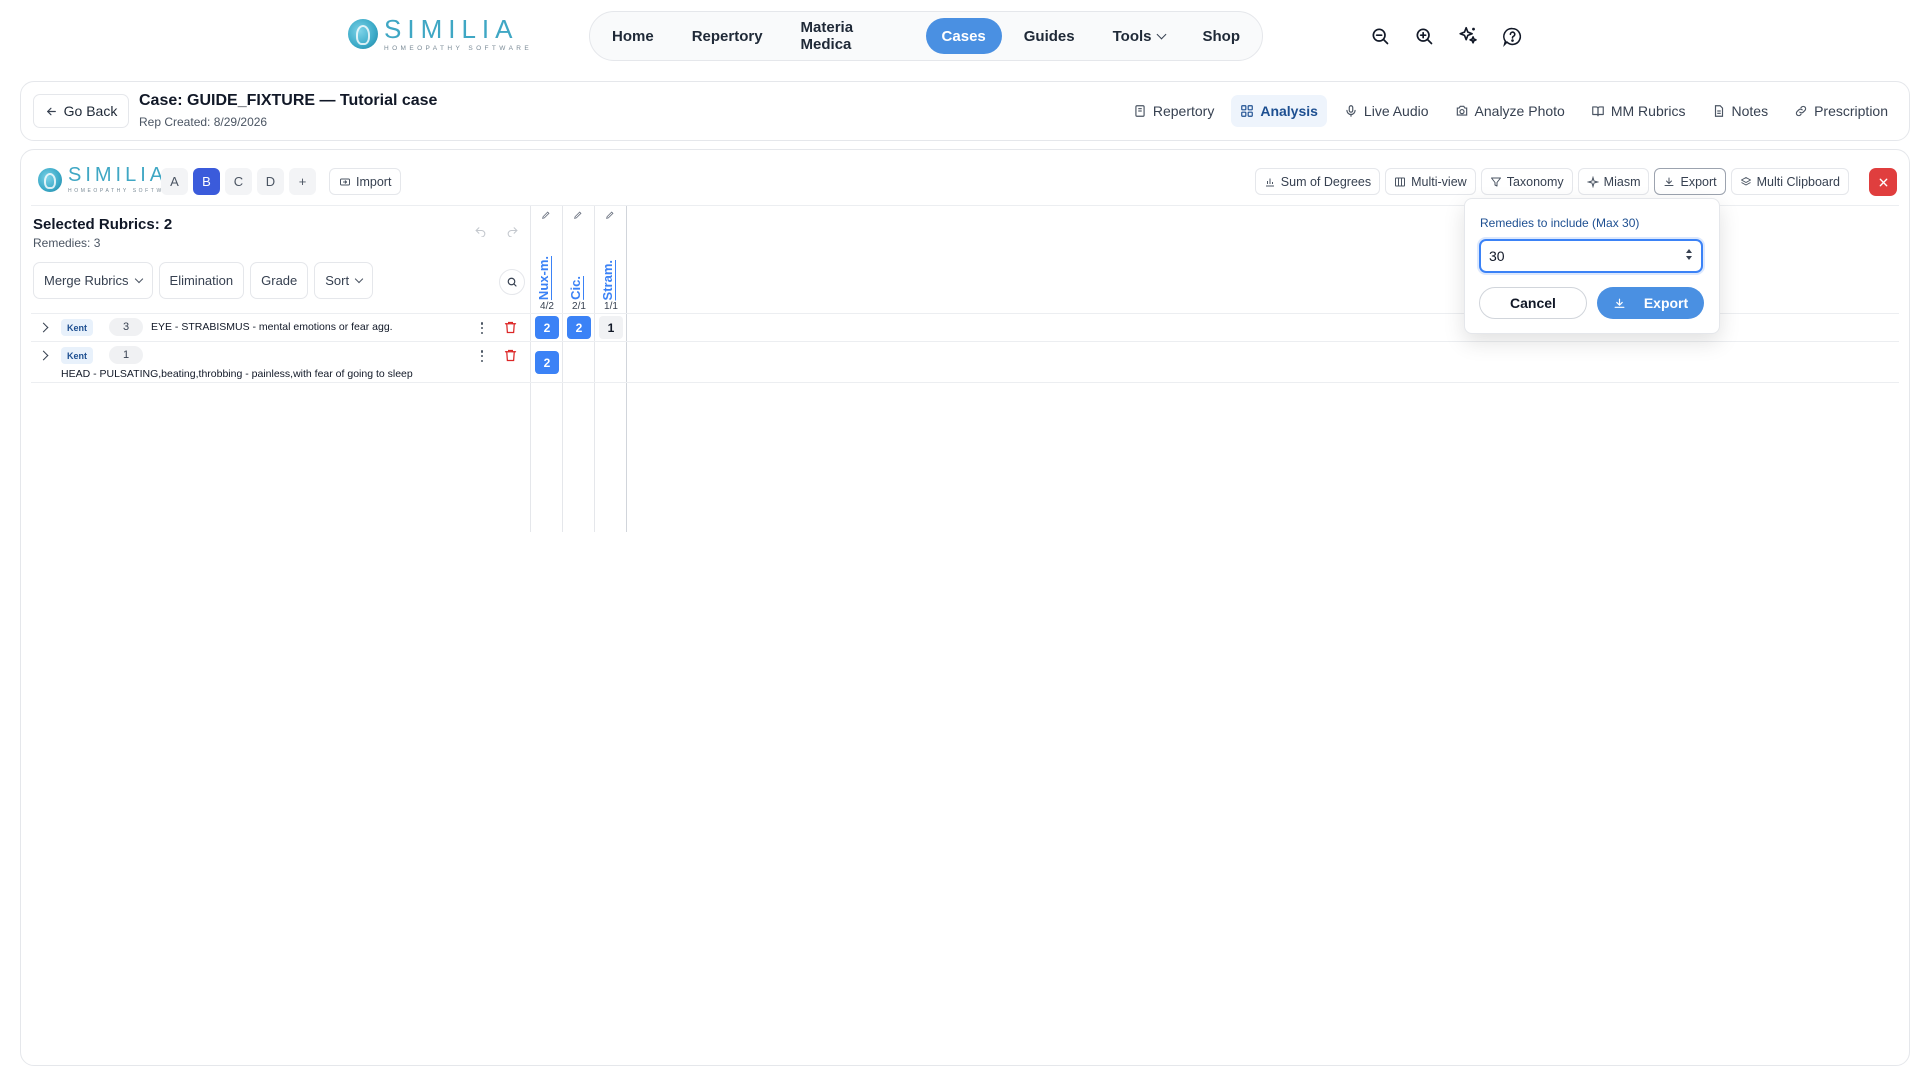  I want to click on multi-clipboard-button: Multi Clipboard, so click(1789, 181).